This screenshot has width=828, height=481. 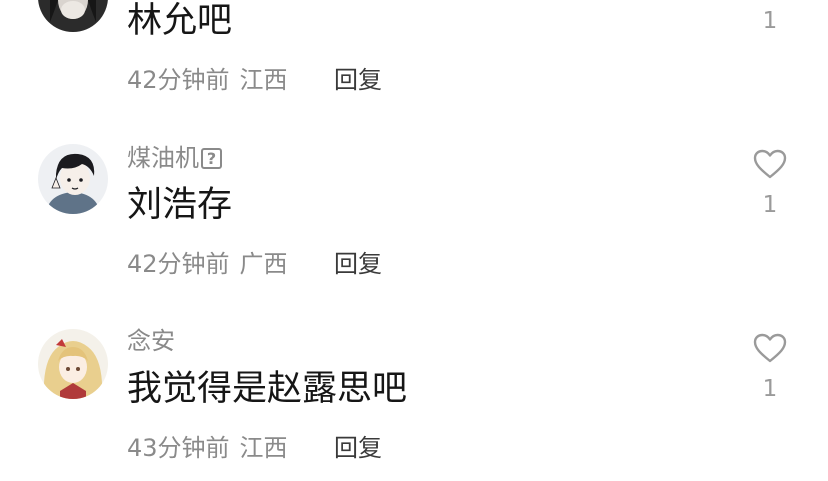 What do you see at coordinates (180, 21) in the screenshot?
I see `comment-text: 林允吧` at bounding box center [180, 21].